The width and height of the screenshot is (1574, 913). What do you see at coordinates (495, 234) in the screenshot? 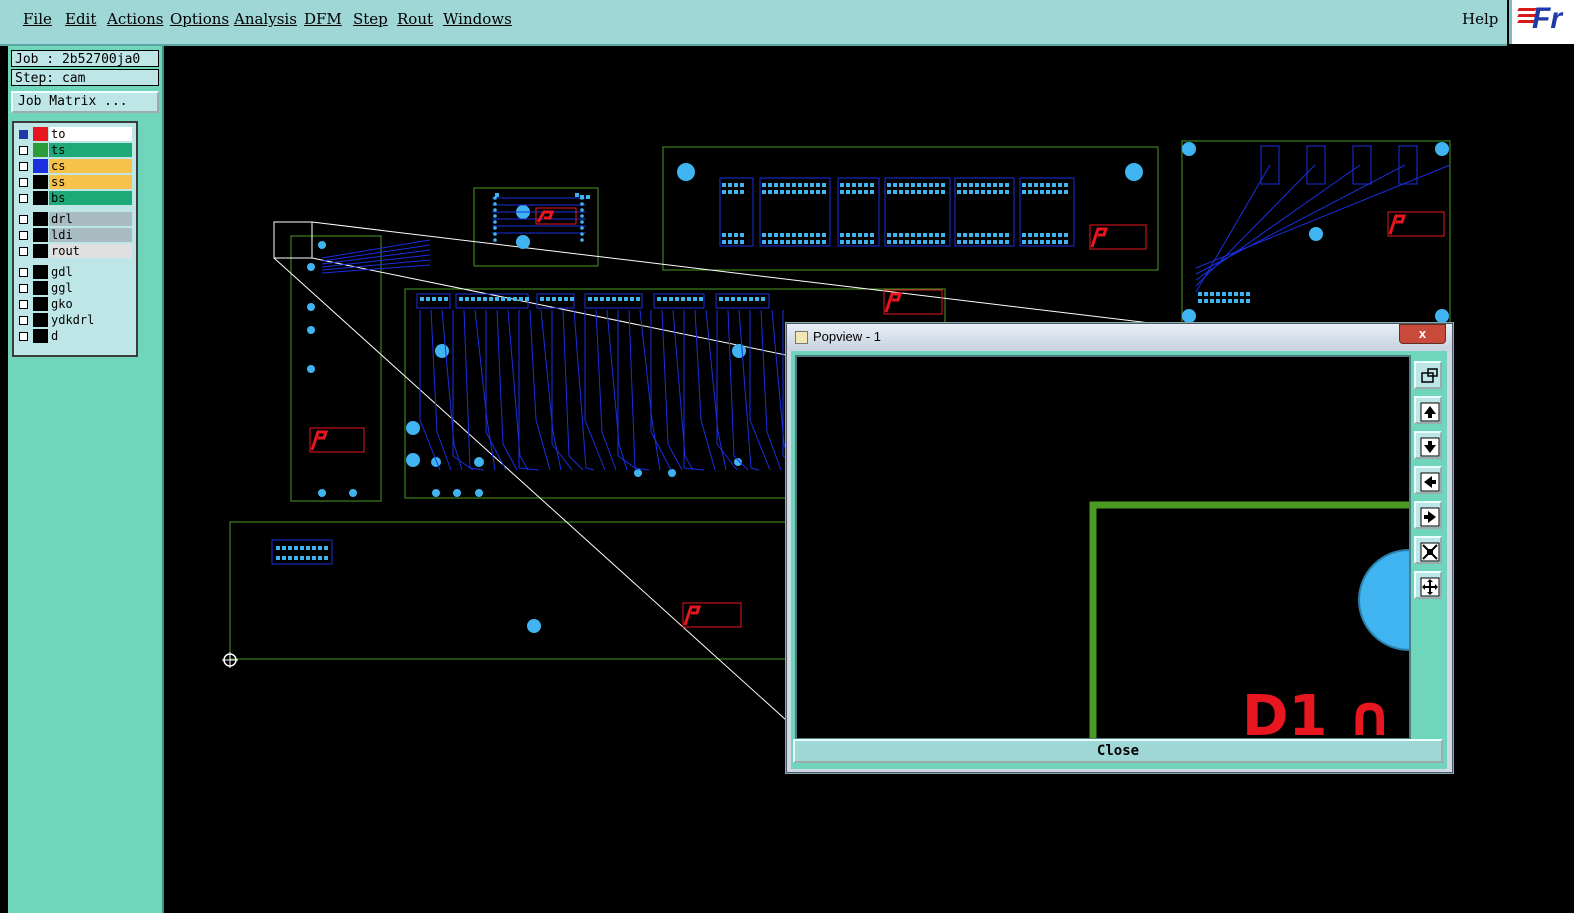
I see `pad` at bounding box center [495, 234].